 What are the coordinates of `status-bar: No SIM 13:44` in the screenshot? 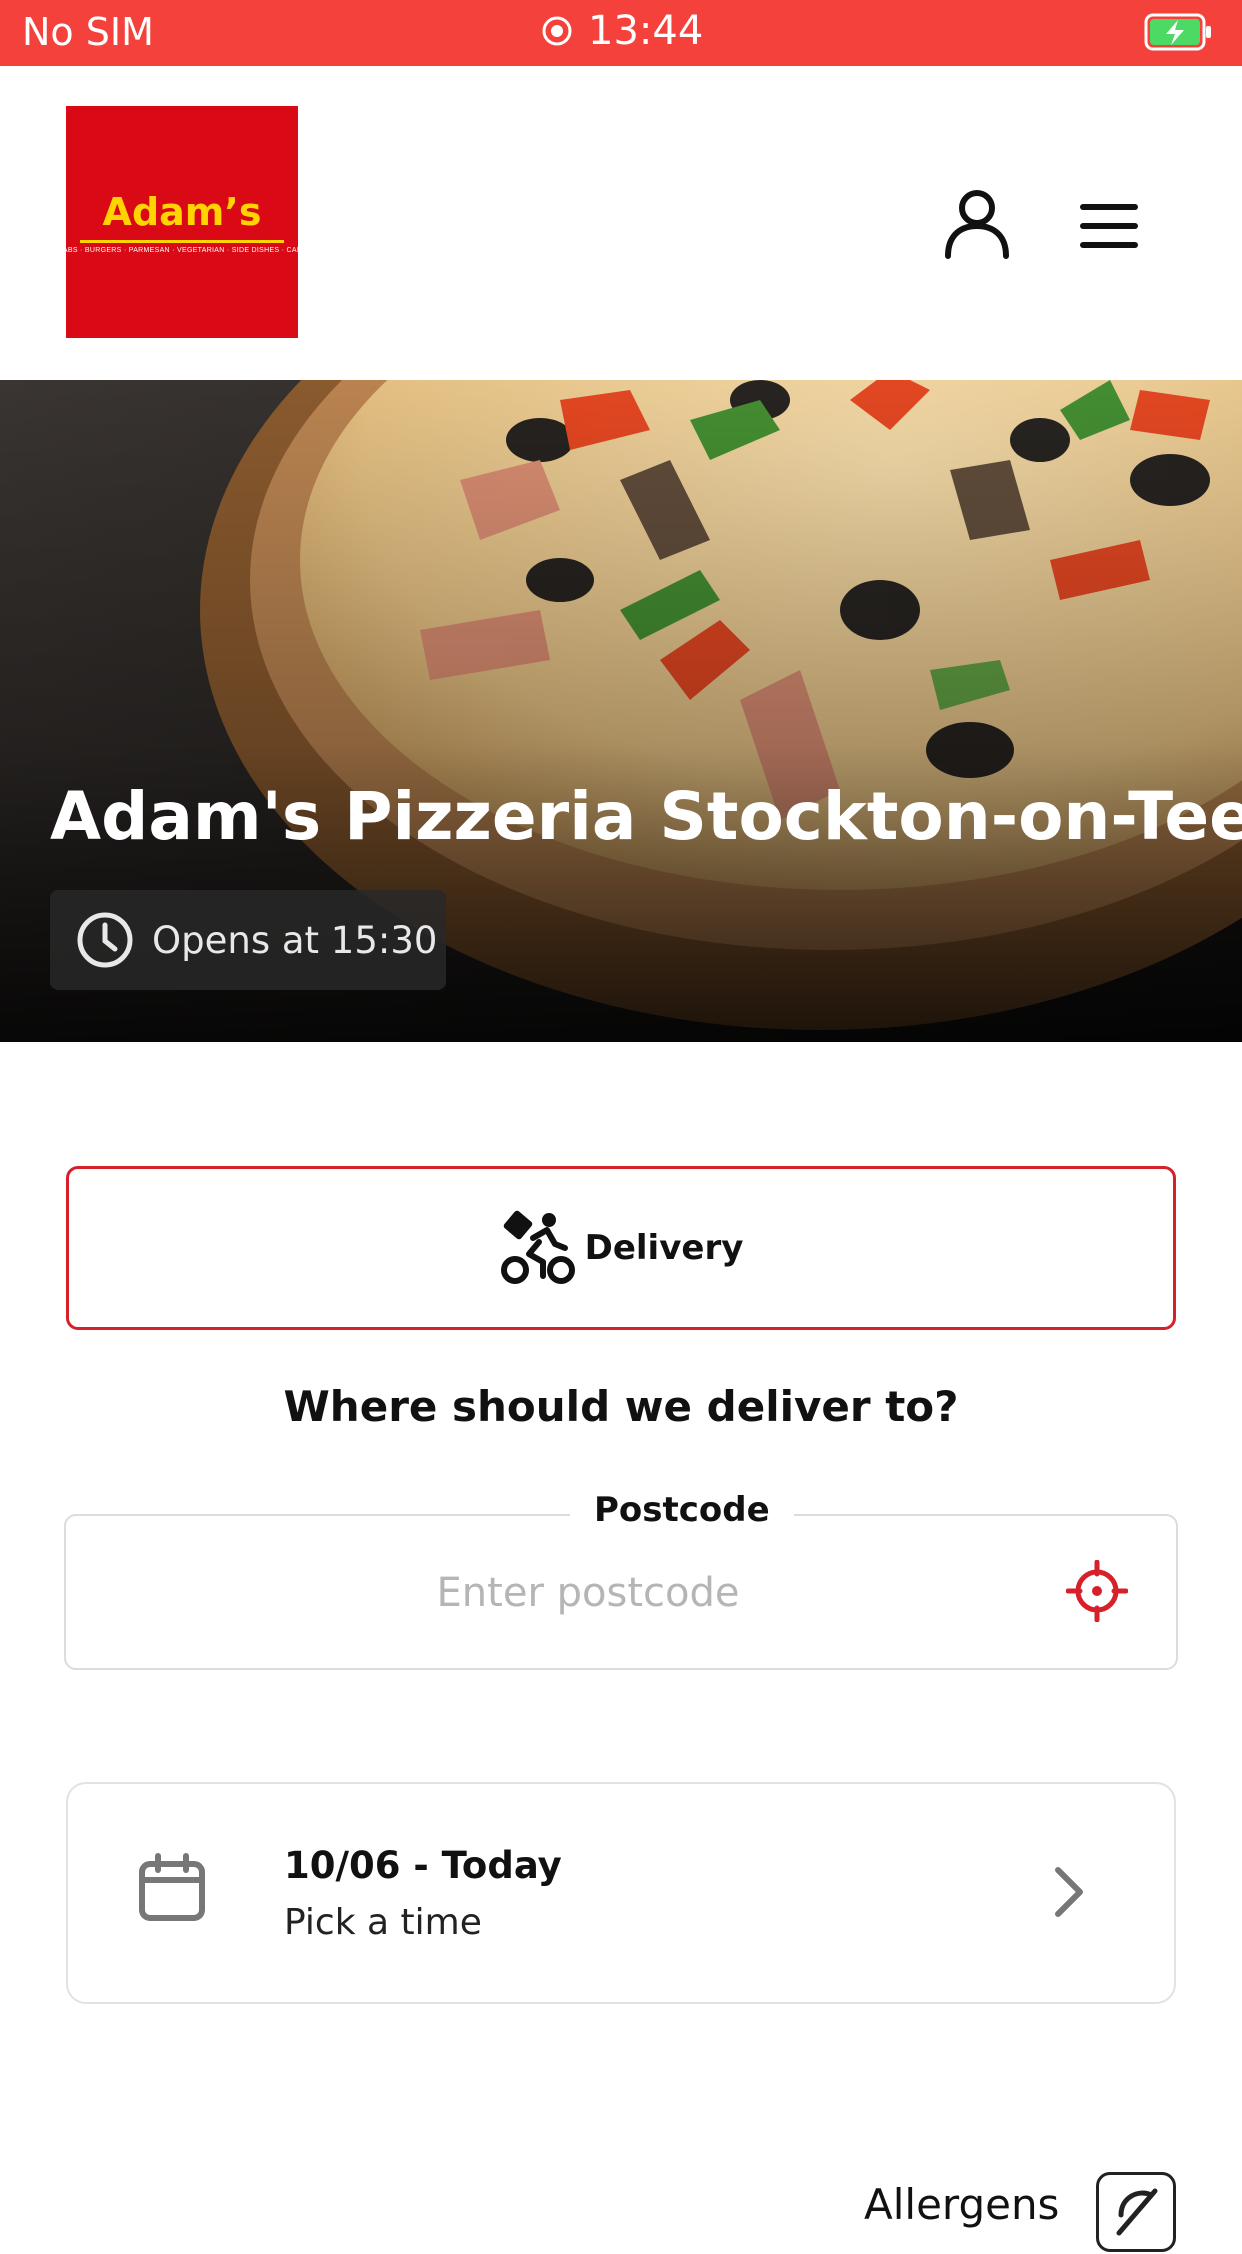 It's located at (621, 33).